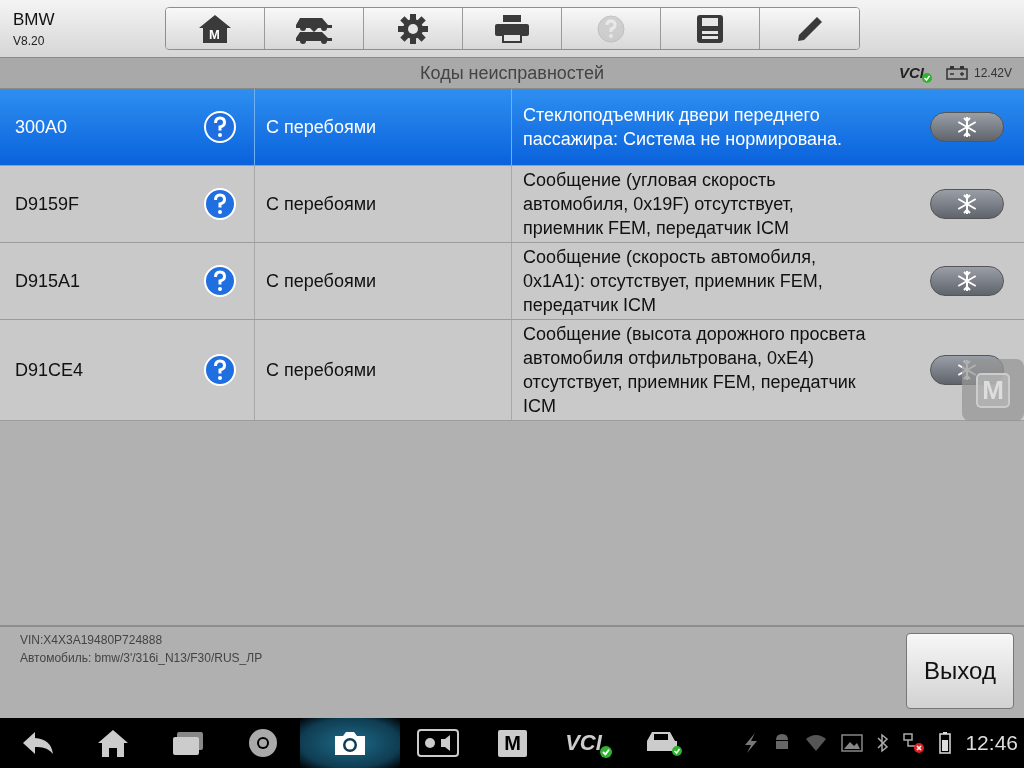 The height and width of the screenshot is (768, 1024). Describe the element at coordinates (34, 19) in the screenshot. I see `app-name: BMW` at that location.